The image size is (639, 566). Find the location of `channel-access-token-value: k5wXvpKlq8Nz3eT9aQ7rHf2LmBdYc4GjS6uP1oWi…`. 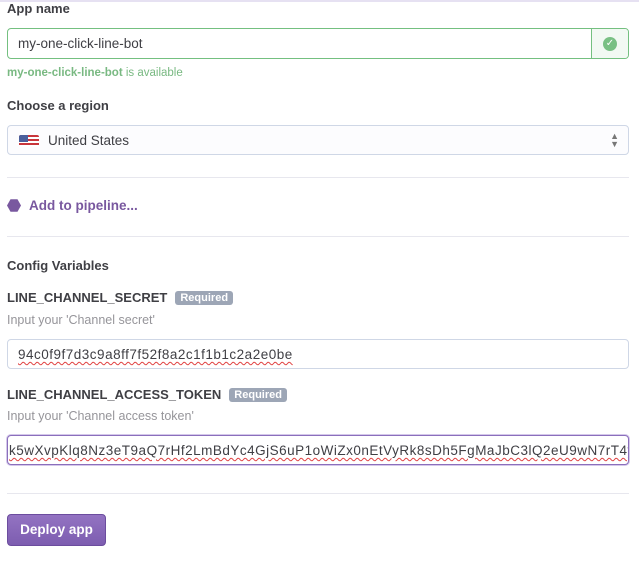

channel-access-token-value: k5wXvpKlq8Nz3eT9aQ7rHf2LmBdYc4GjS6uP1oWi… is located at coordinates (318, 450).